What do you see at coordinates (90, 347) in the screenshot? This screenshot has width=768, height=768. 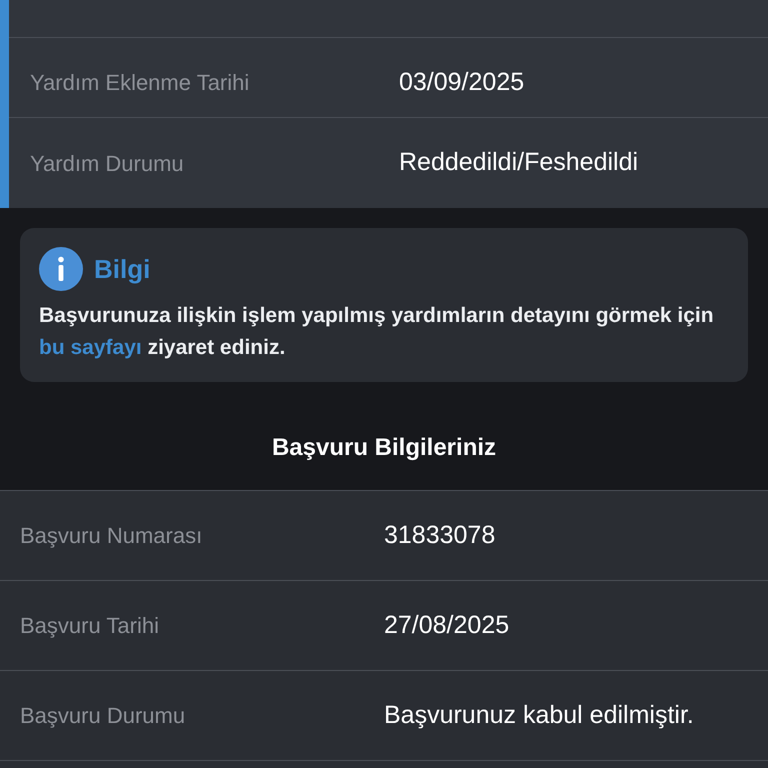 I see `page-link: bu sayfayı` at bounding box center [90, 347].